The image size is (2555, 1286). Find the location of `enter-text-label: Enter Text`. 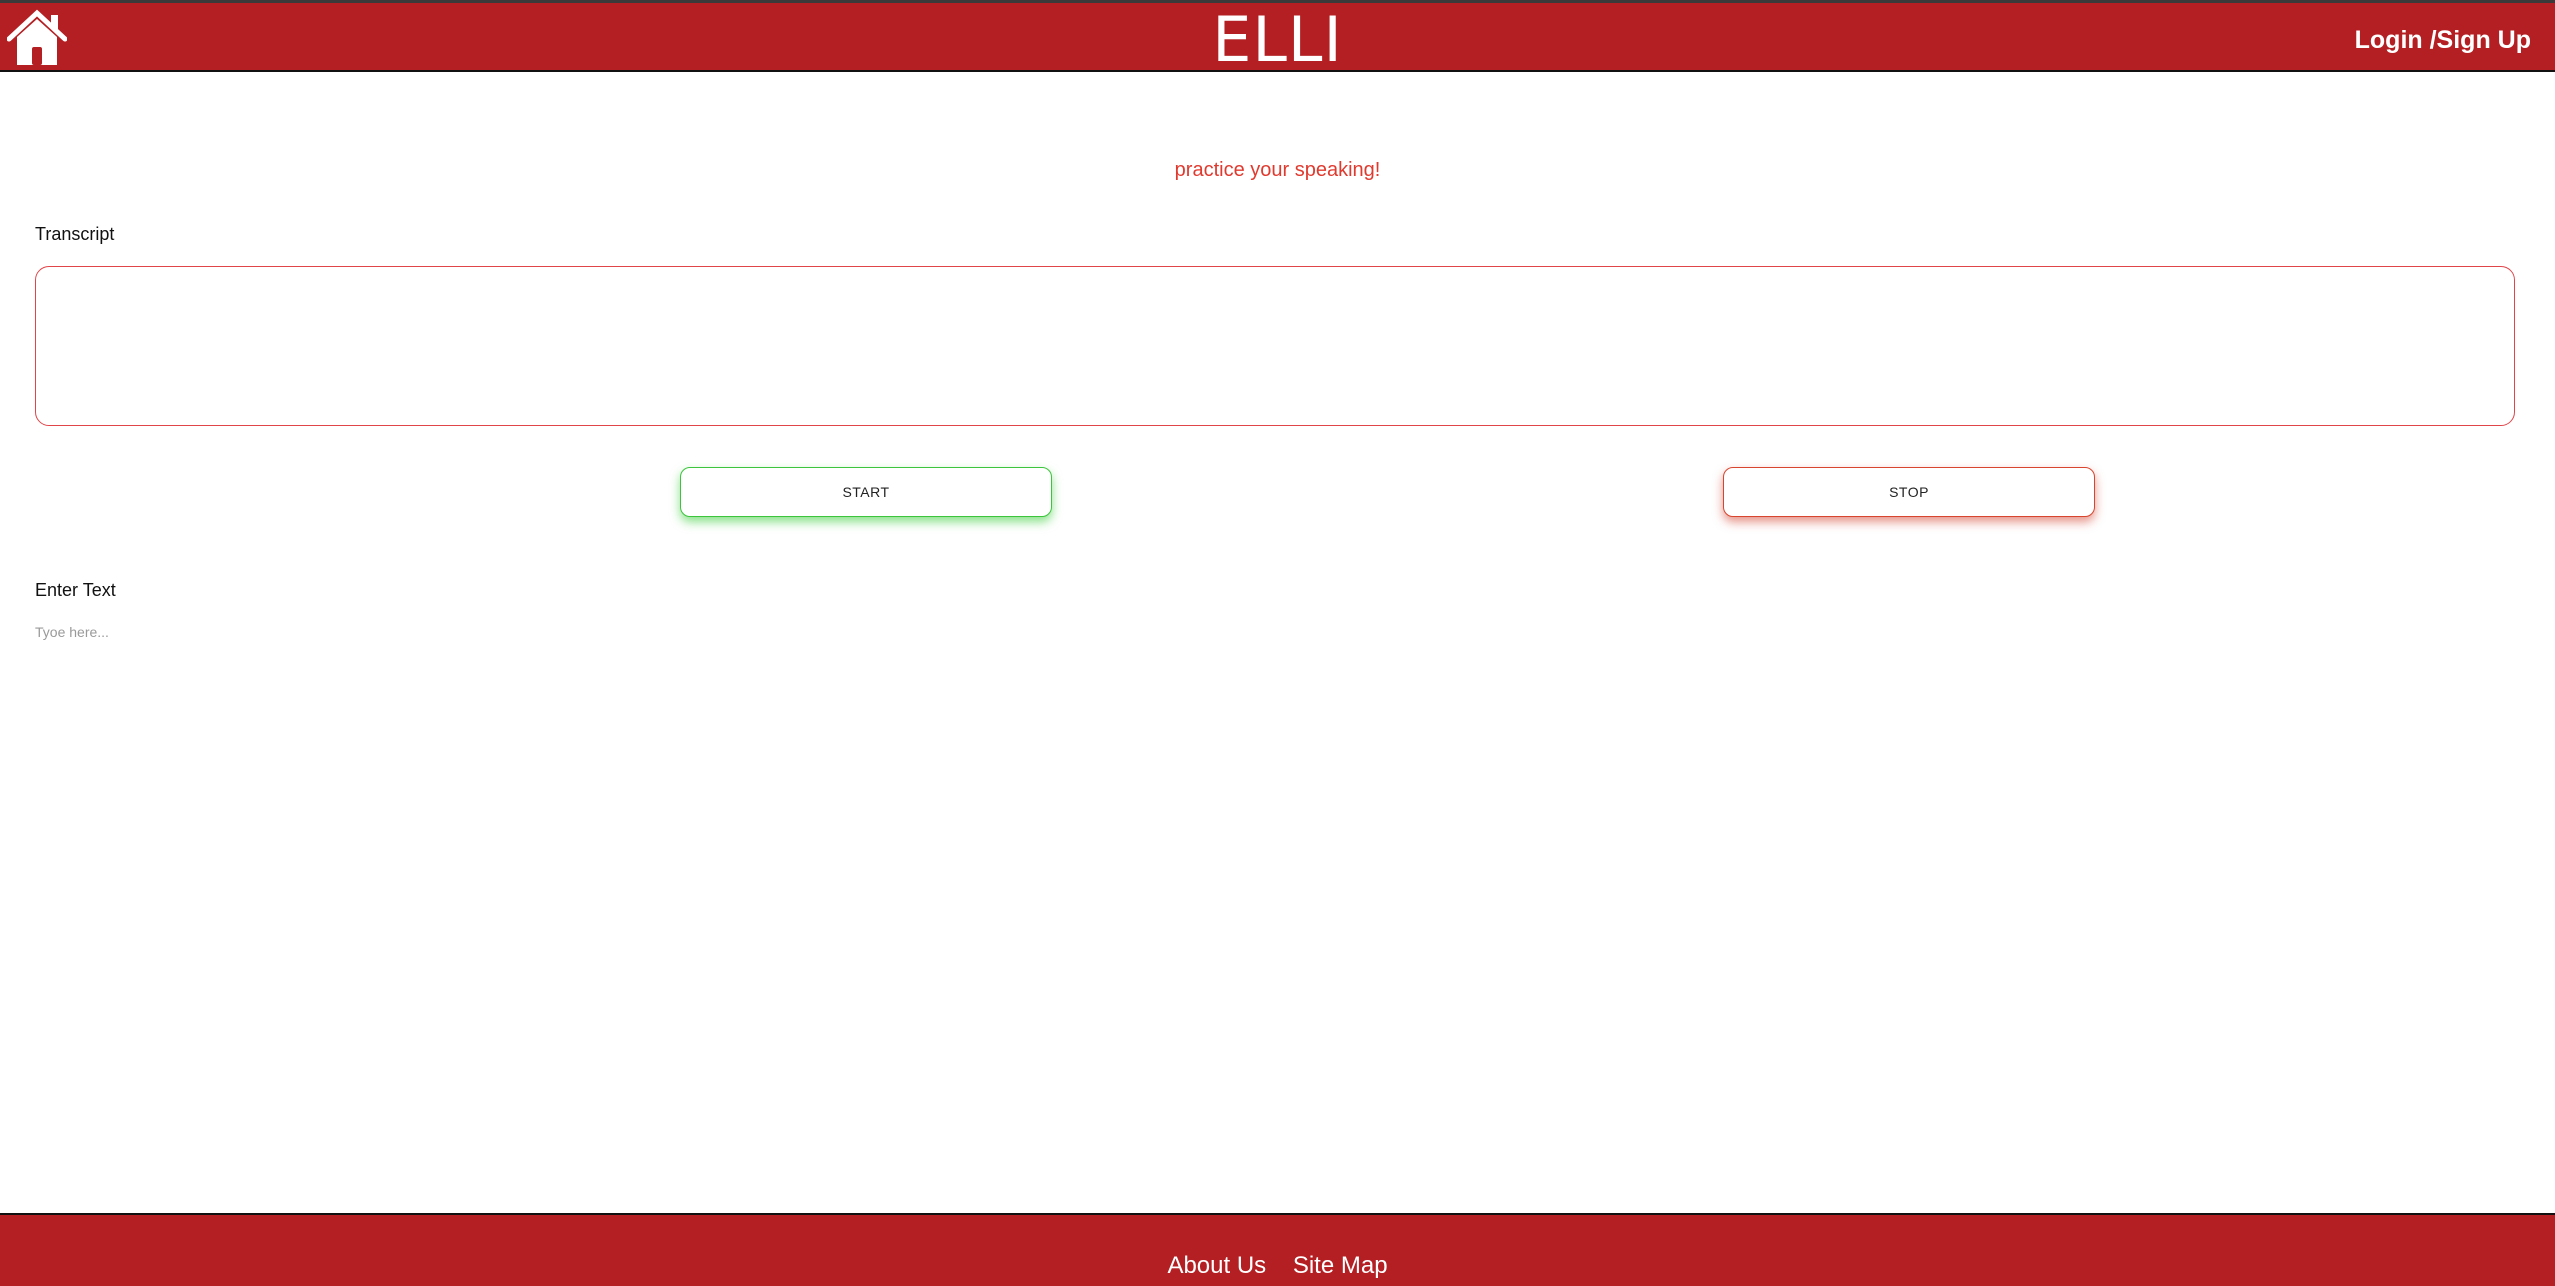

enter-text-label: Enter Text is located at coordinates (75, 590).